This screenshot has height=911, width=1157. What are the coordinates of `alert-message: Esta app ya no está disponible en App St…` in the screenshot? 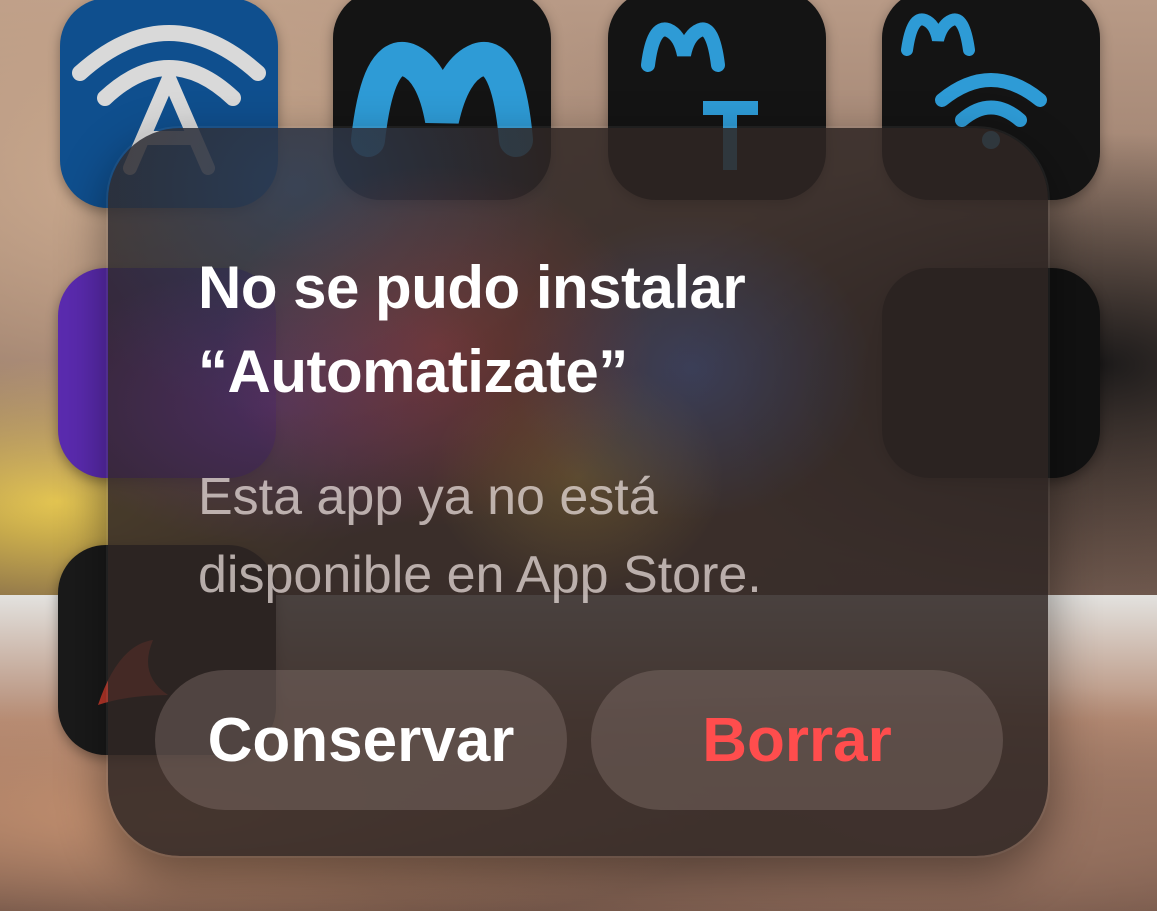 It's located at (588, 536).